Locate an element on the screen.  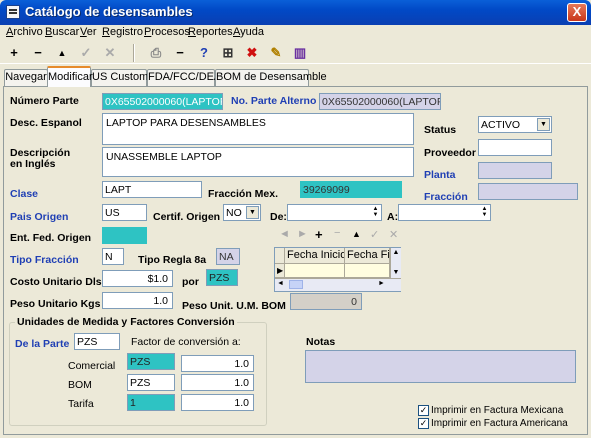
a-date-field: ▲ ▼ is located at coordinates (444, 212).